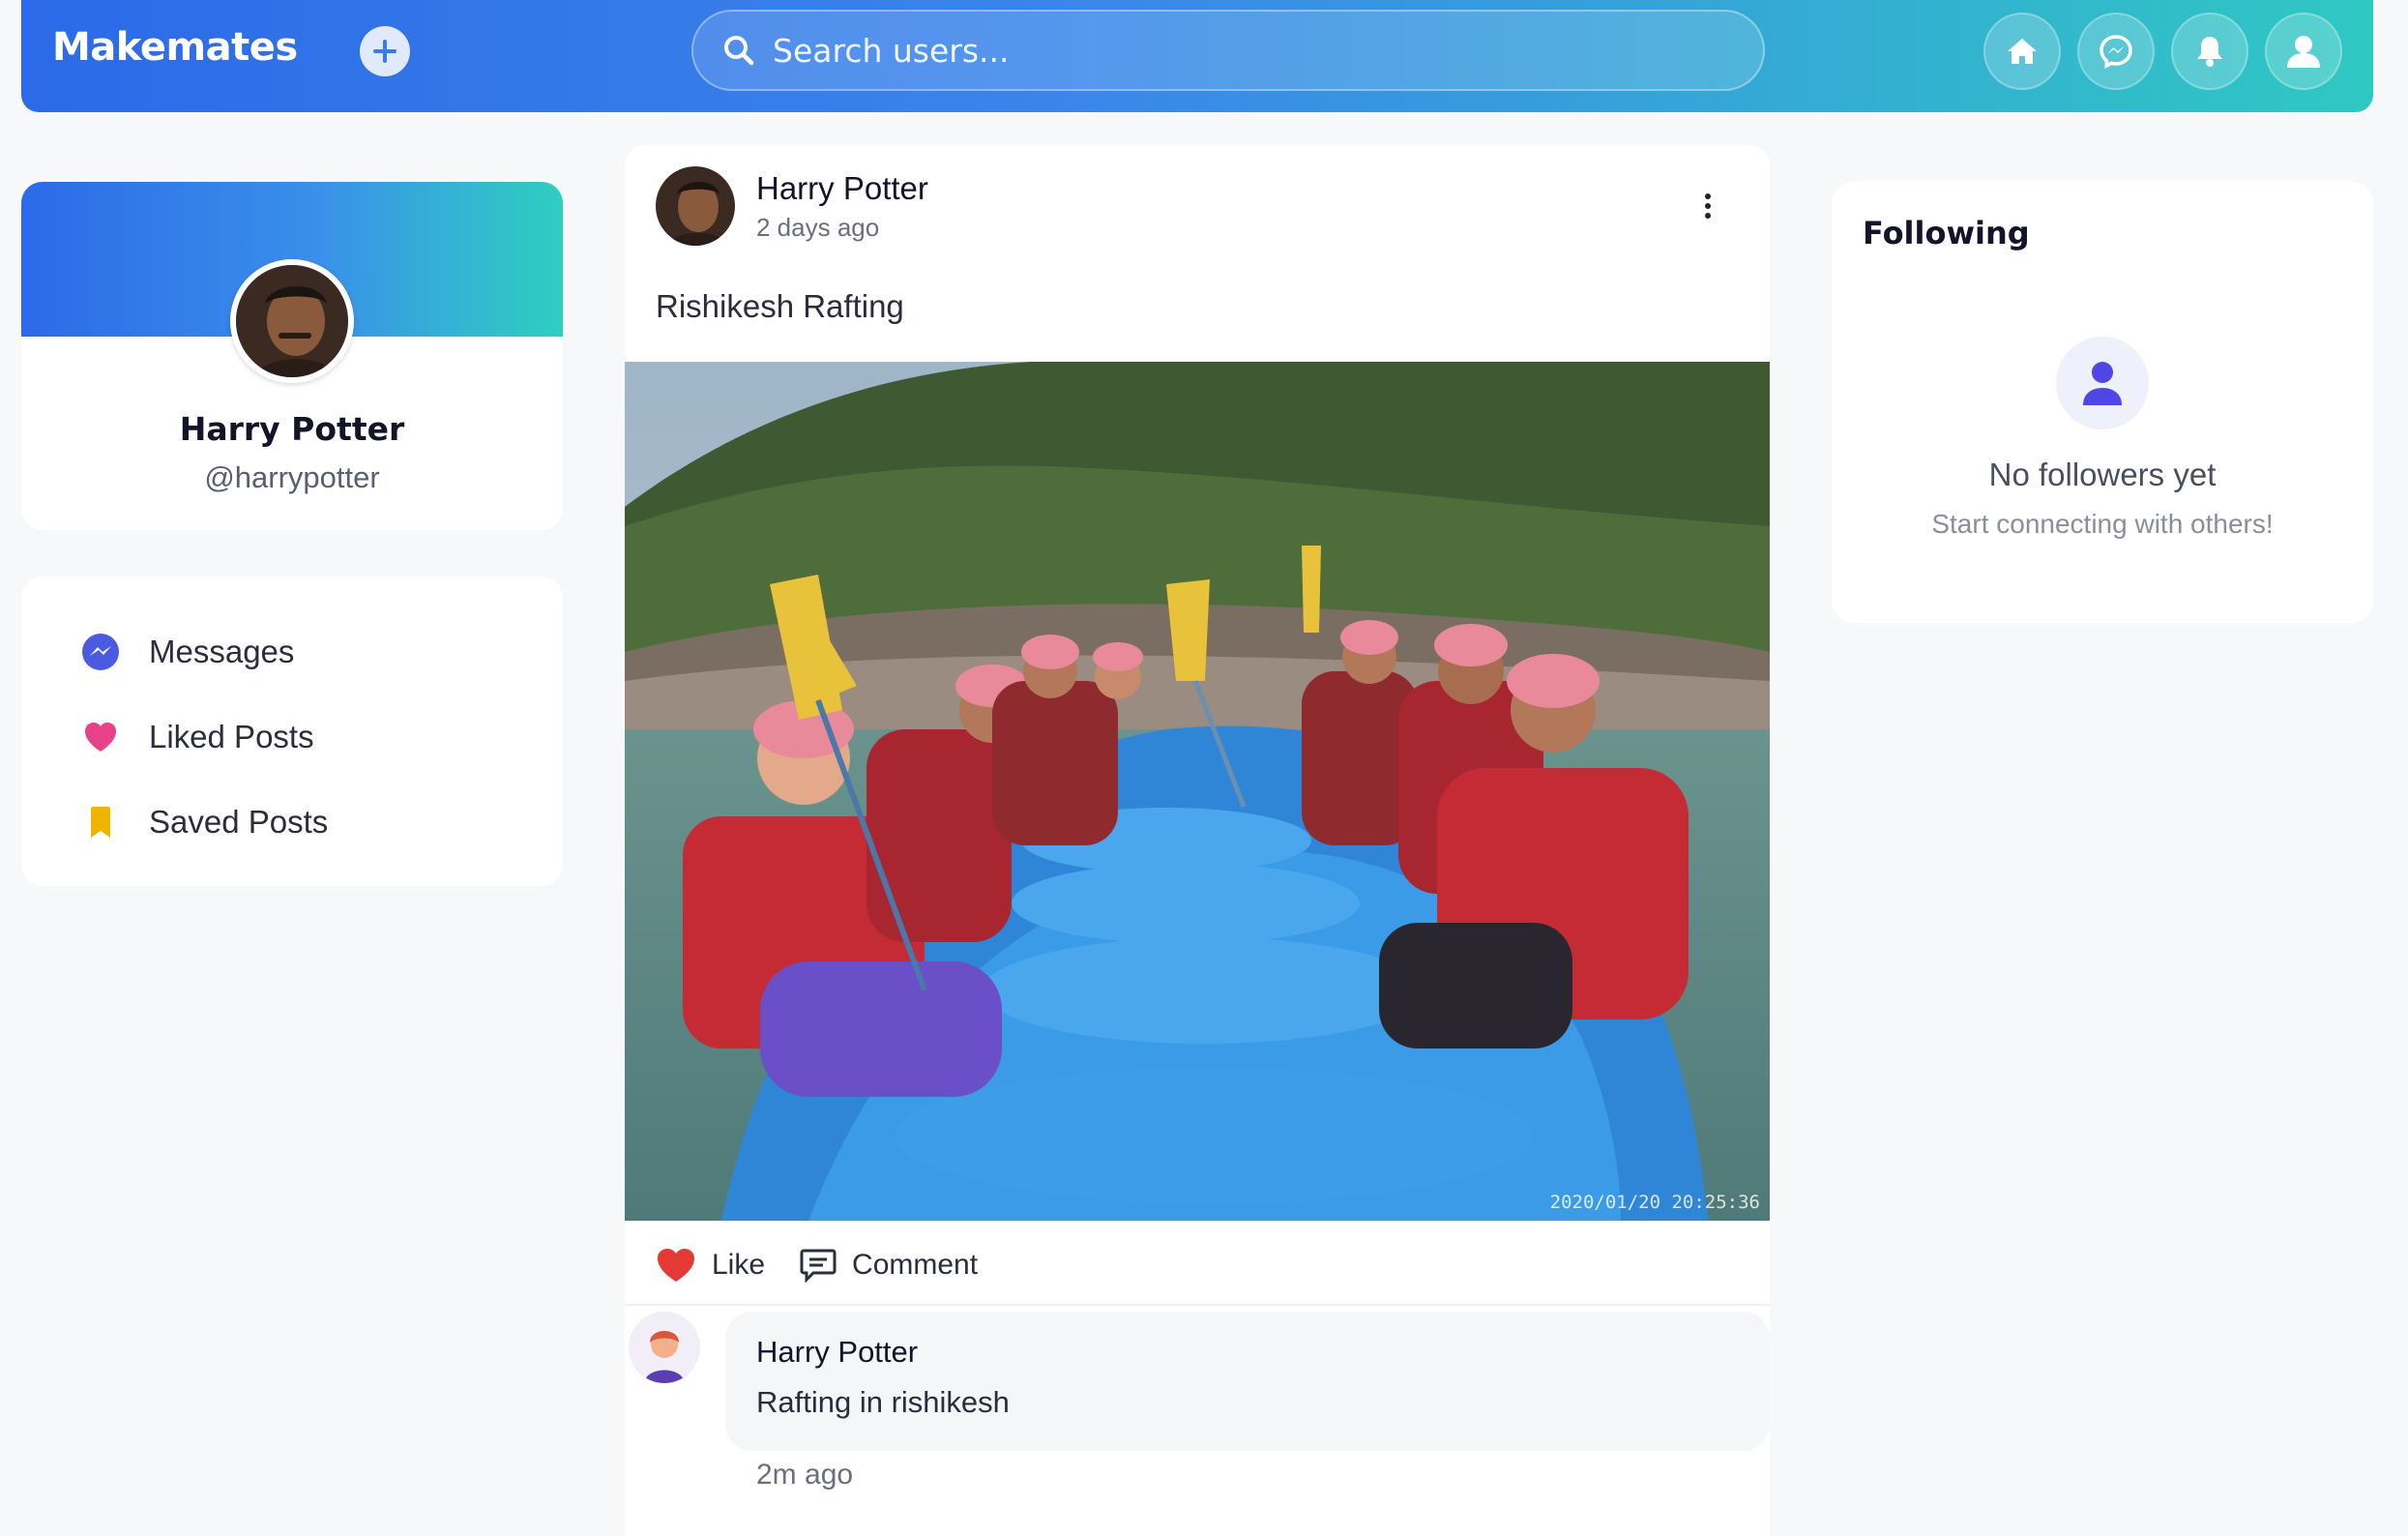 This screenshot has height=1536, width=2408. What do you see at coordinates (2162, 51) in the screenshot?
I see `nav-icon-group` at bounding box center [2162, 51].